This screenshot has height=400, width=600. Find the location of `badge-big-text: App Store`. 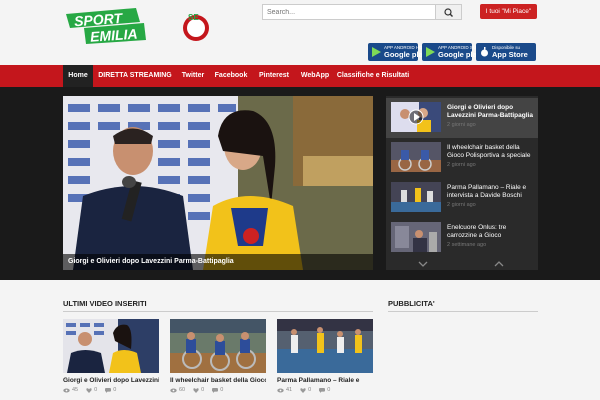

badge-big-text: App Store is located at coordinates (510, 54).